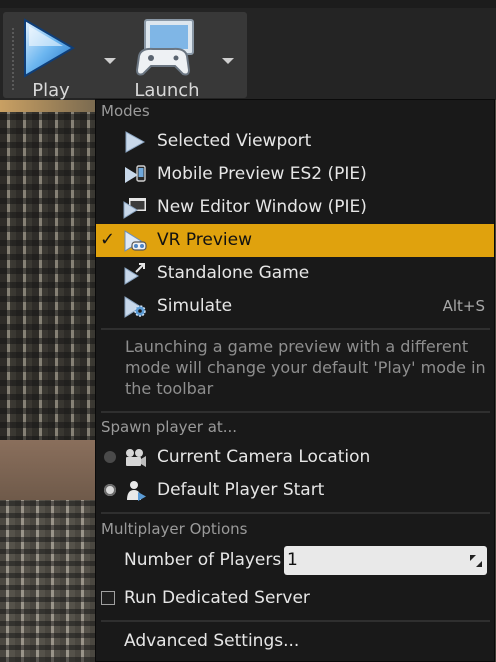 The image size is (496, 662). Describe the element at coordinates (234, 141) in the screenshot. I see `menu-item-label: Selected Viewport` at that location.